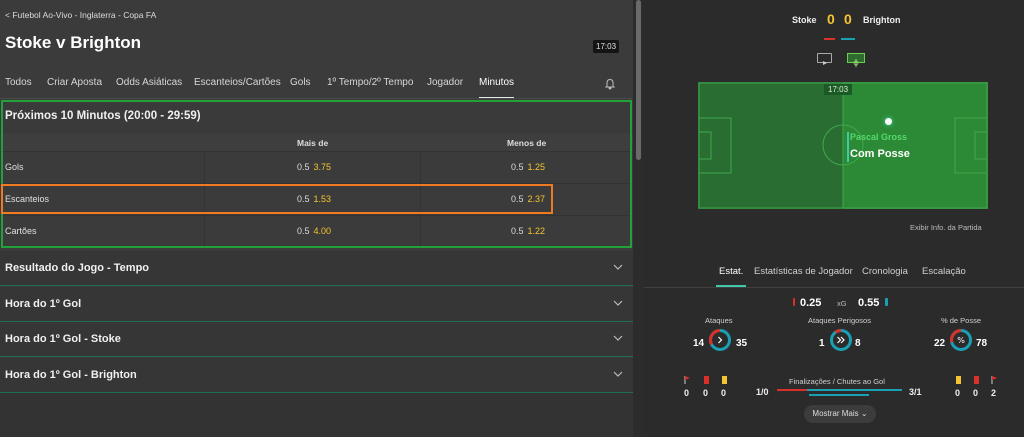 The image size is (1024, 437). I want to click on tab-estat: Estat., so click(731, 276).